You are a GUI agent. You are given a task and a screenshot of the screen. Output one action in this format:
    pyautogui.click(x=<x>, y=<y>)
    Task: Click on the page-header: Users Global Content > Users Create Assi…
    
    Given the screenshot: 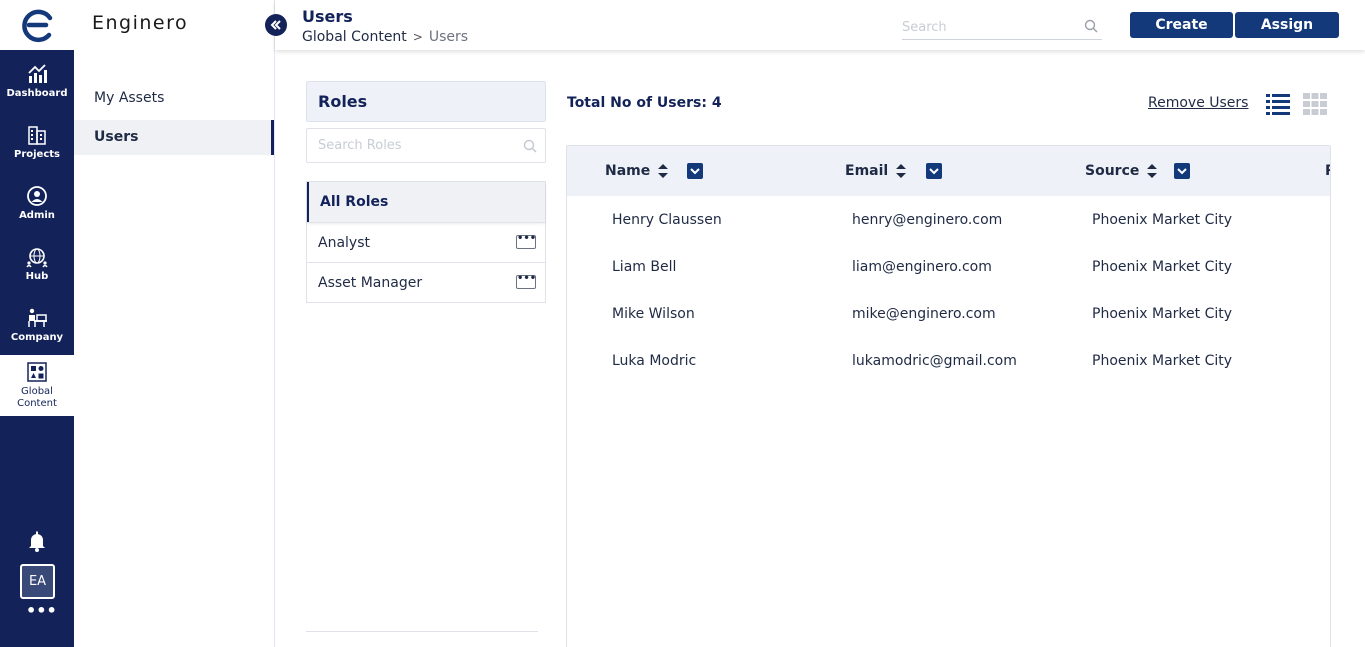 What is the action you would take?
    pyautogui.click(x=820, y=25)
    